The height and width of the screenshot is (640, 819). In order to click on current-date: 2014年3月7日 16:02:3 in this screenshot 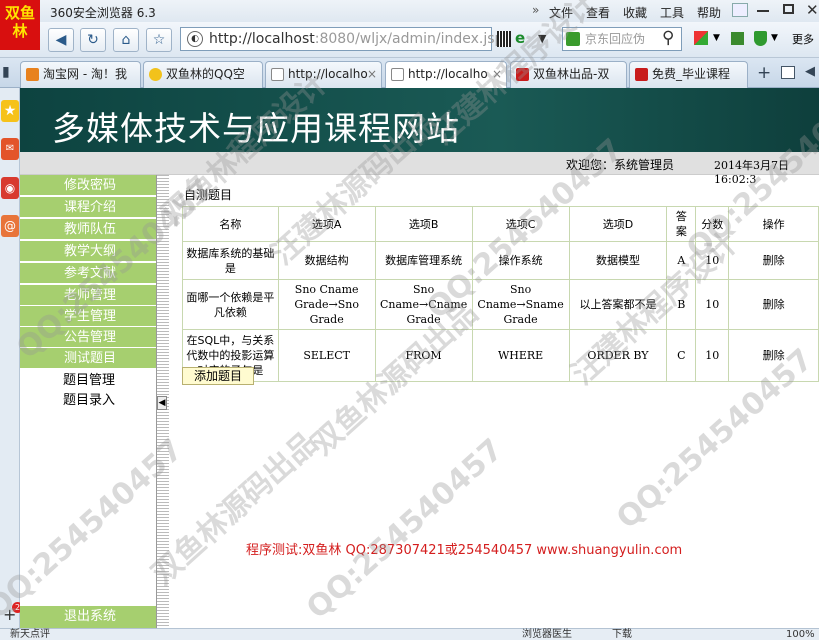, I will do `click(751, 172)`.